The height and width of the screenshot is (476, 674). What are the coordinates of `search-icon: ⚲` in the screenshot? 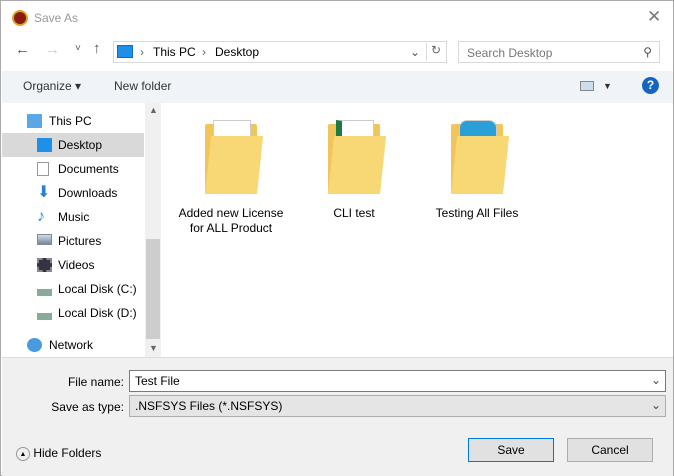 It's located at (647, 52).